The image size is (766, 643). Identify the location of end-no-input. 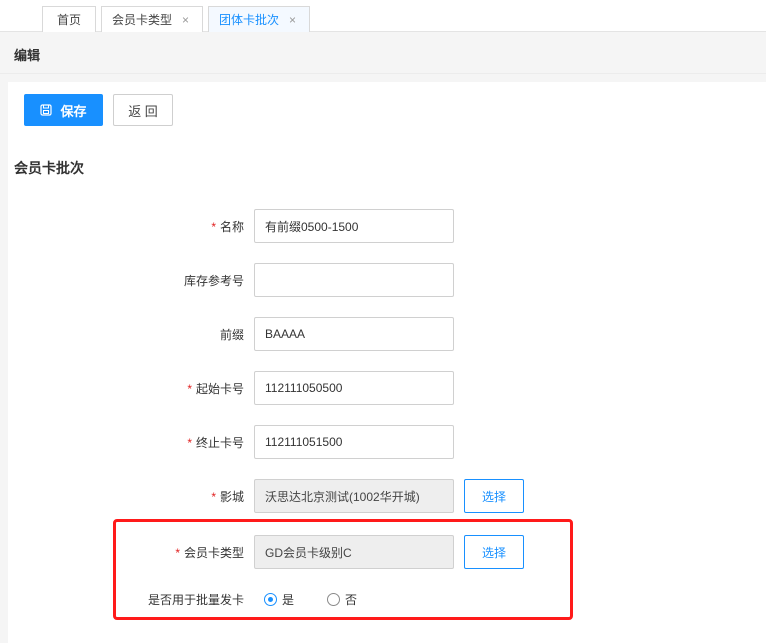
(354, 442).